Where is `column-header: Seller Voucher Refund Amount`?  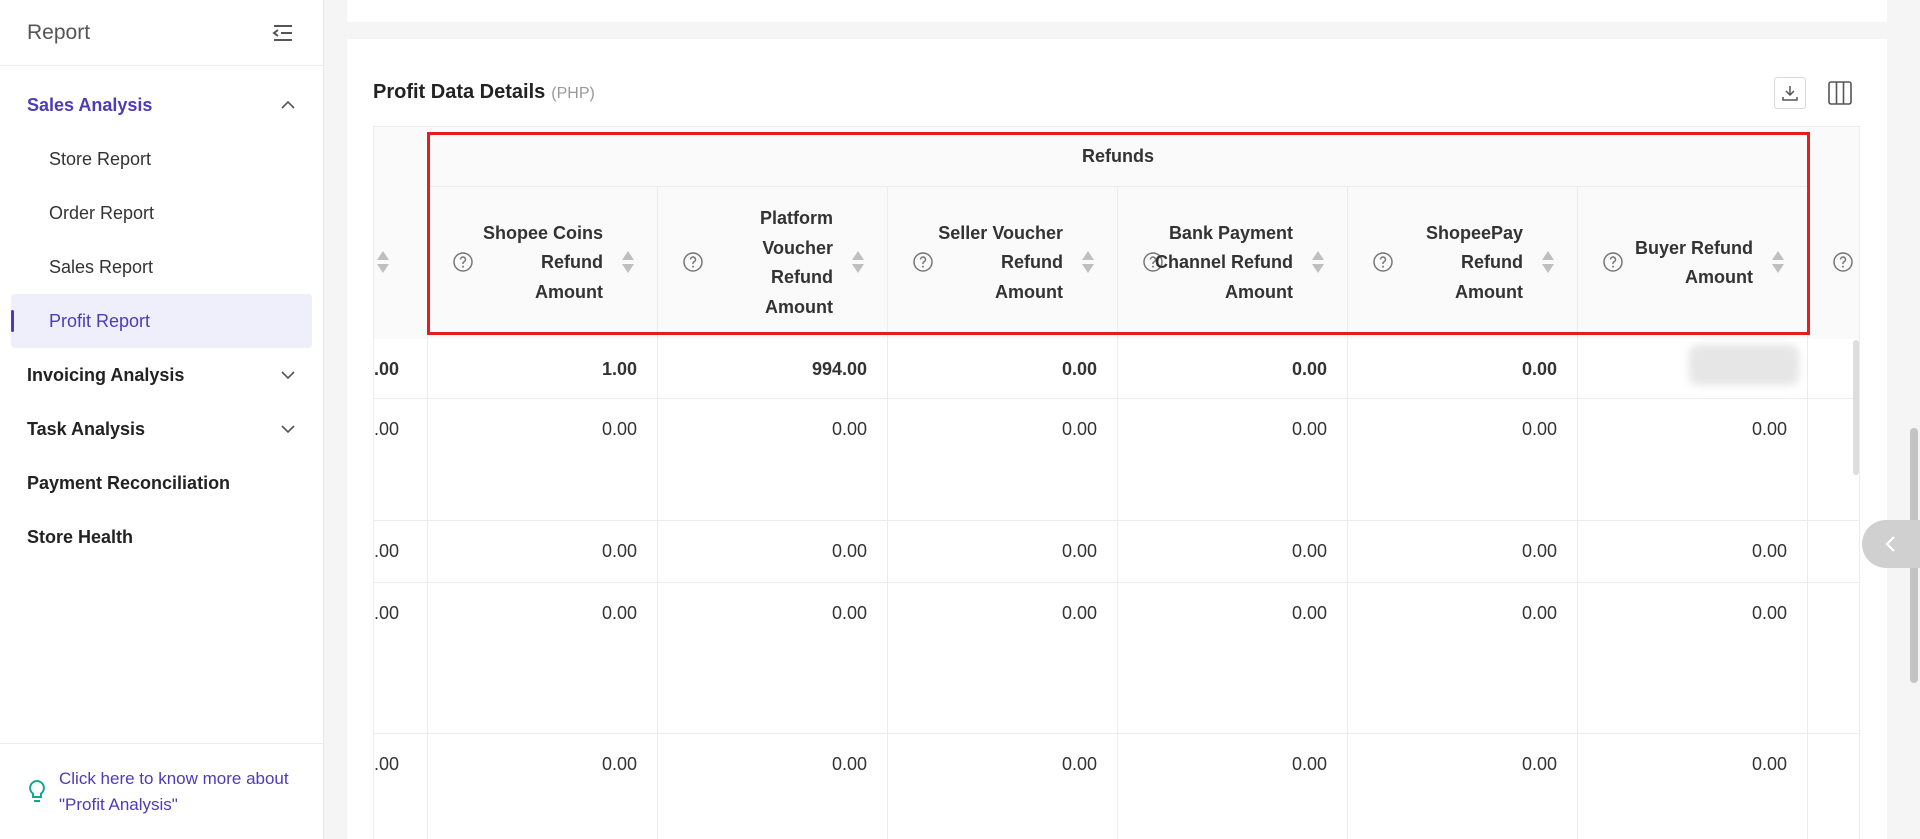
column-header: Seller Voucher Refund Amount is located at coordinates (1003, 263).